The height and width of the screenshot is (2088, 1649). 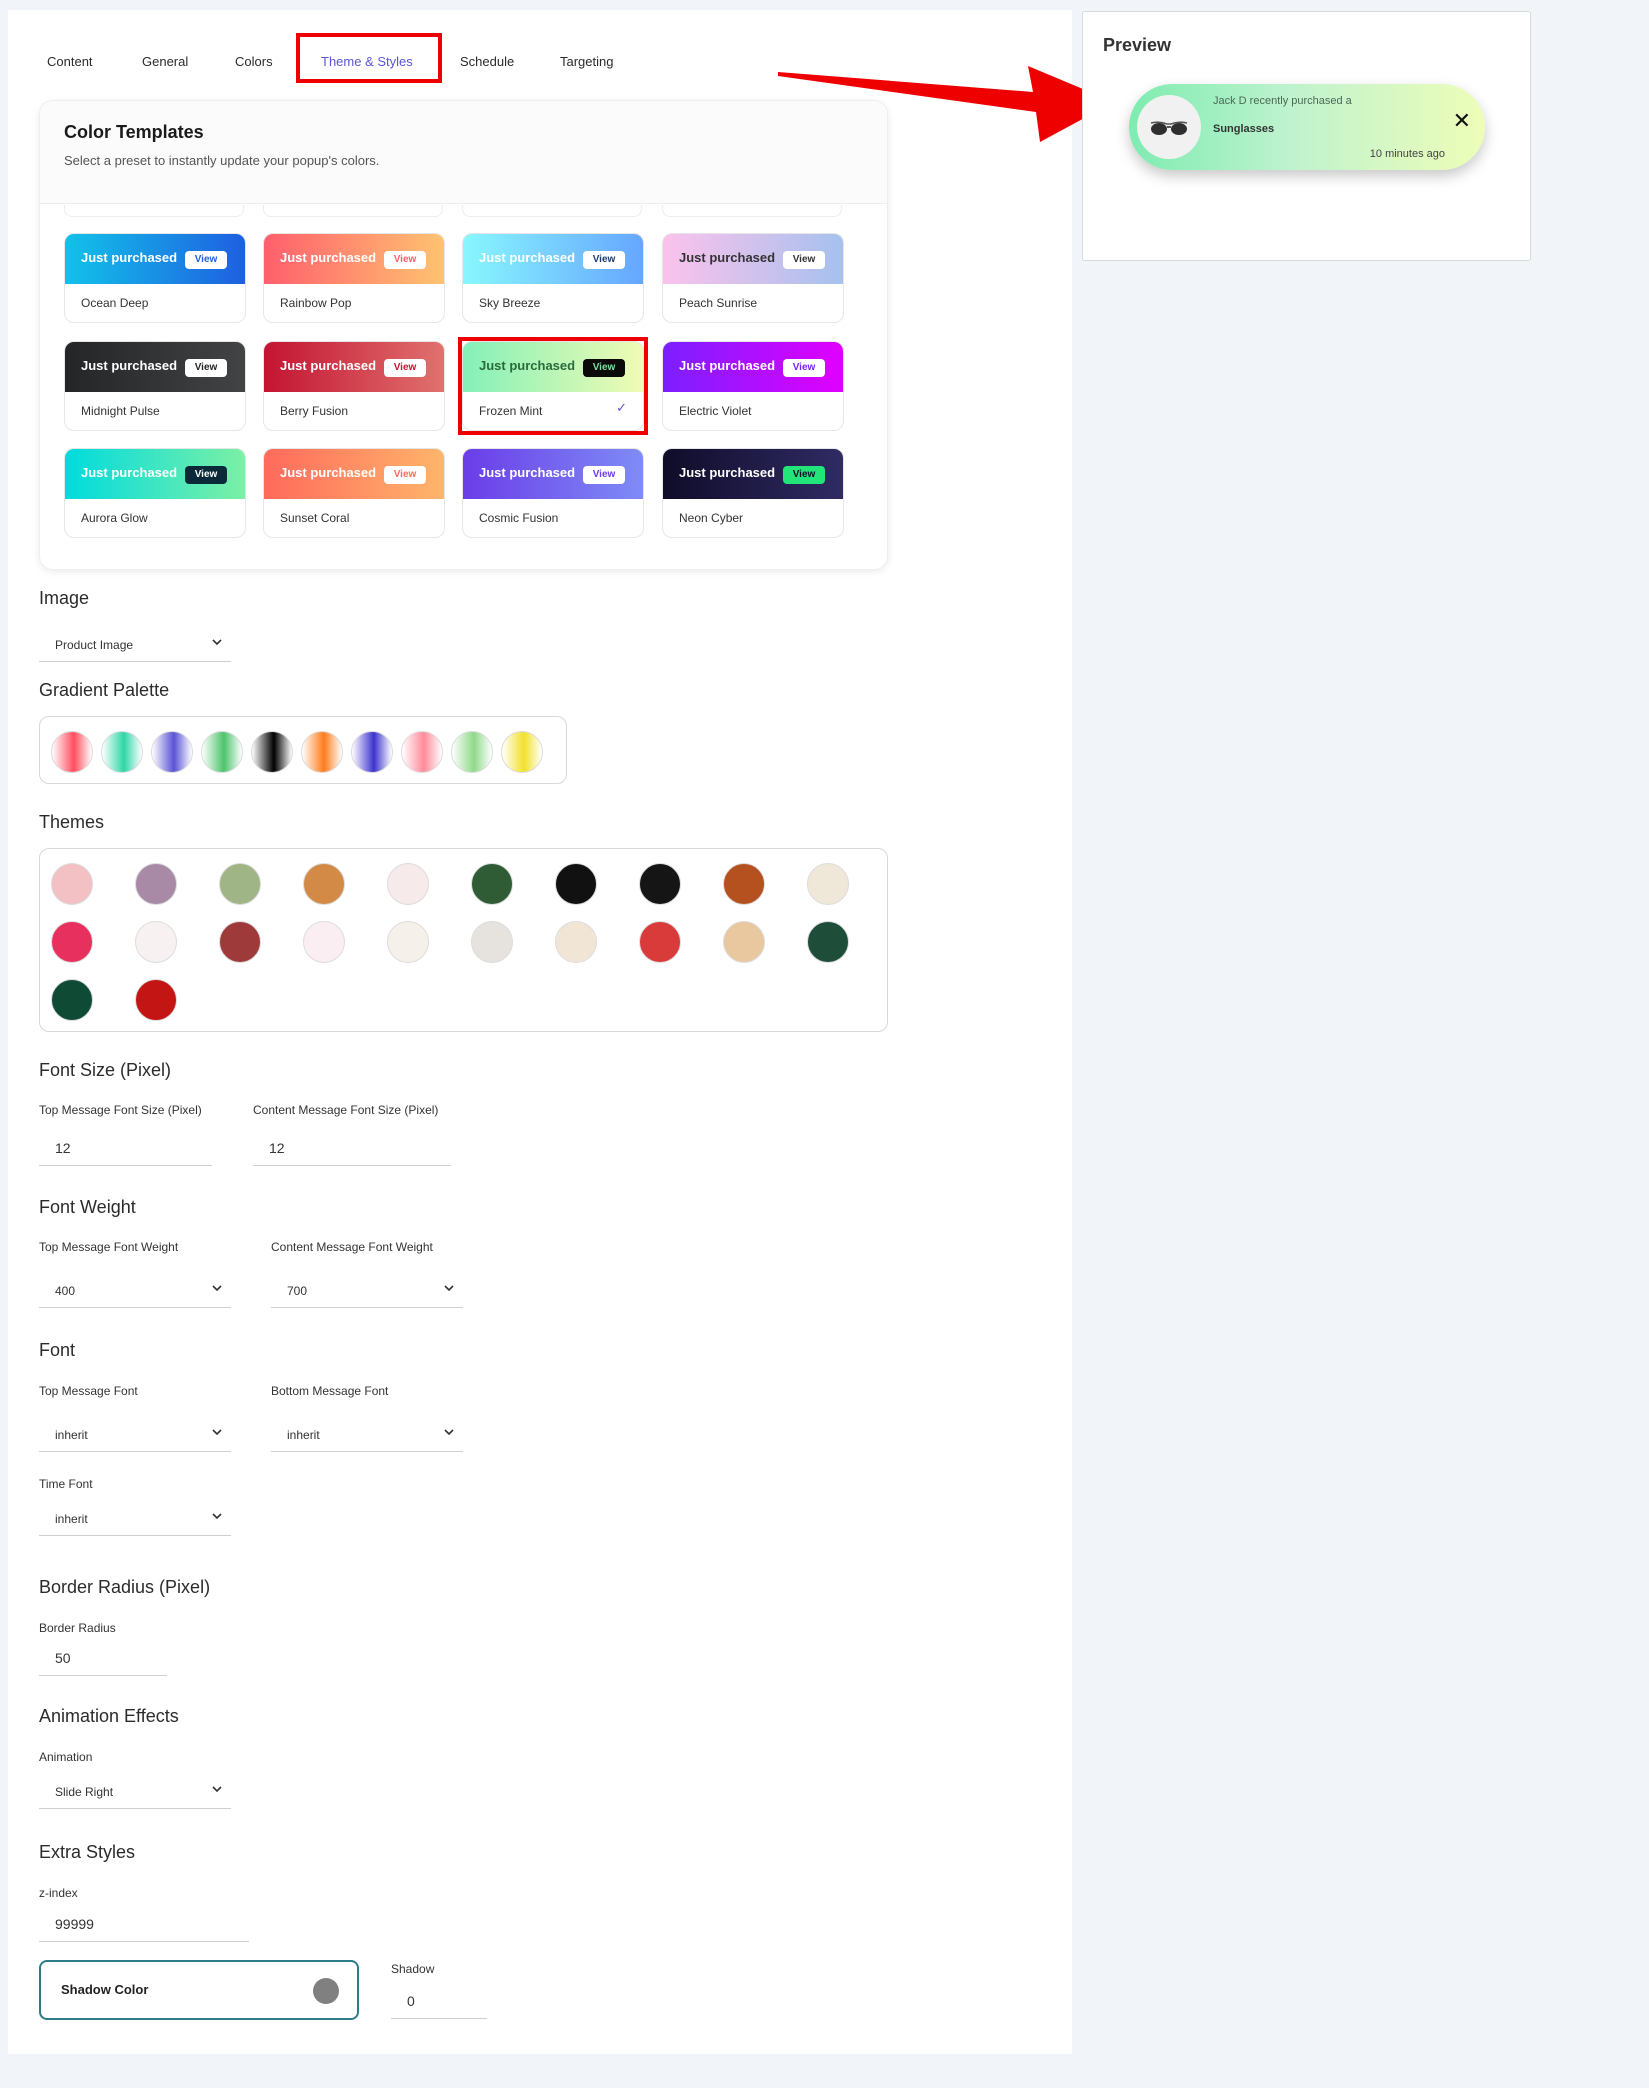 I want to click on tab-schedule: Schedule, so click(x=487, y=61).